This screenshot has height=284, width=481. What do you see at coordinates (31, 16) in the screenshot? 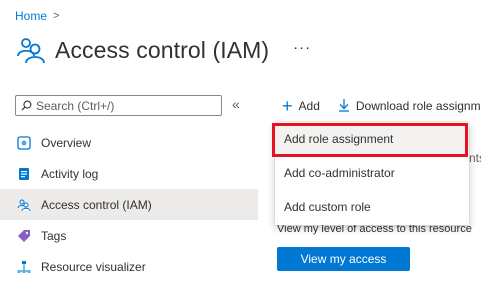
I see `breadcrumb-home-link: Home` at bounding box center [31, 16].